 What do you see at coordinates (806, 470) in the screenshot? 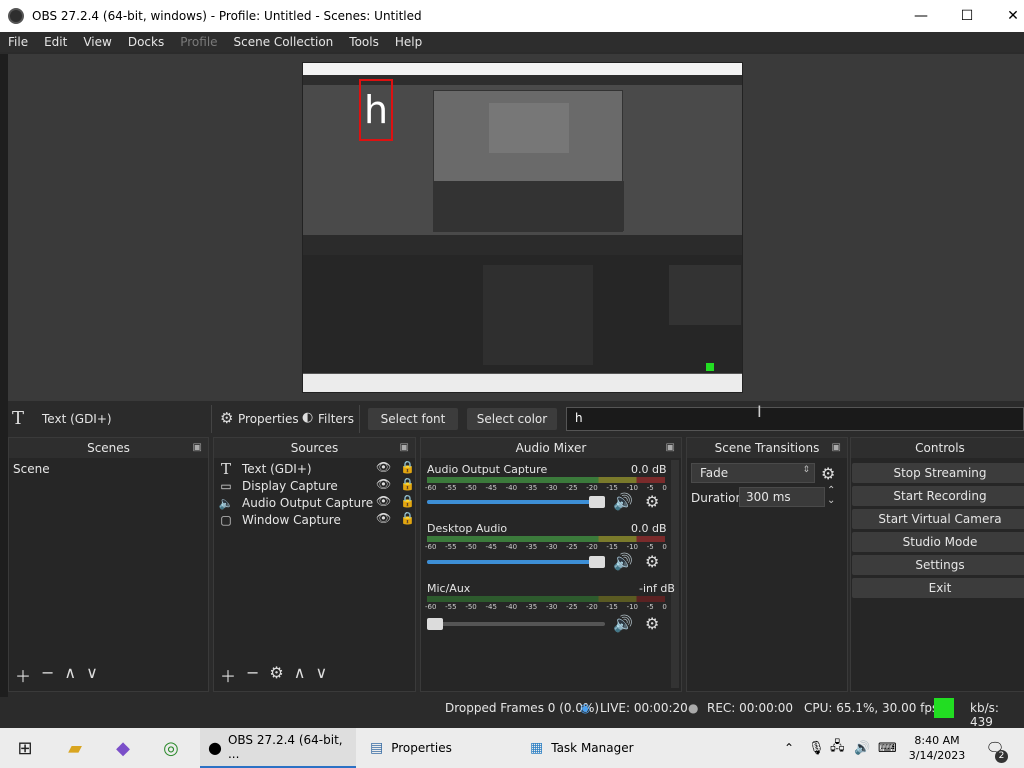
I see `up-down-arrows-icon: ⇕` at bounding box center [806, 470].